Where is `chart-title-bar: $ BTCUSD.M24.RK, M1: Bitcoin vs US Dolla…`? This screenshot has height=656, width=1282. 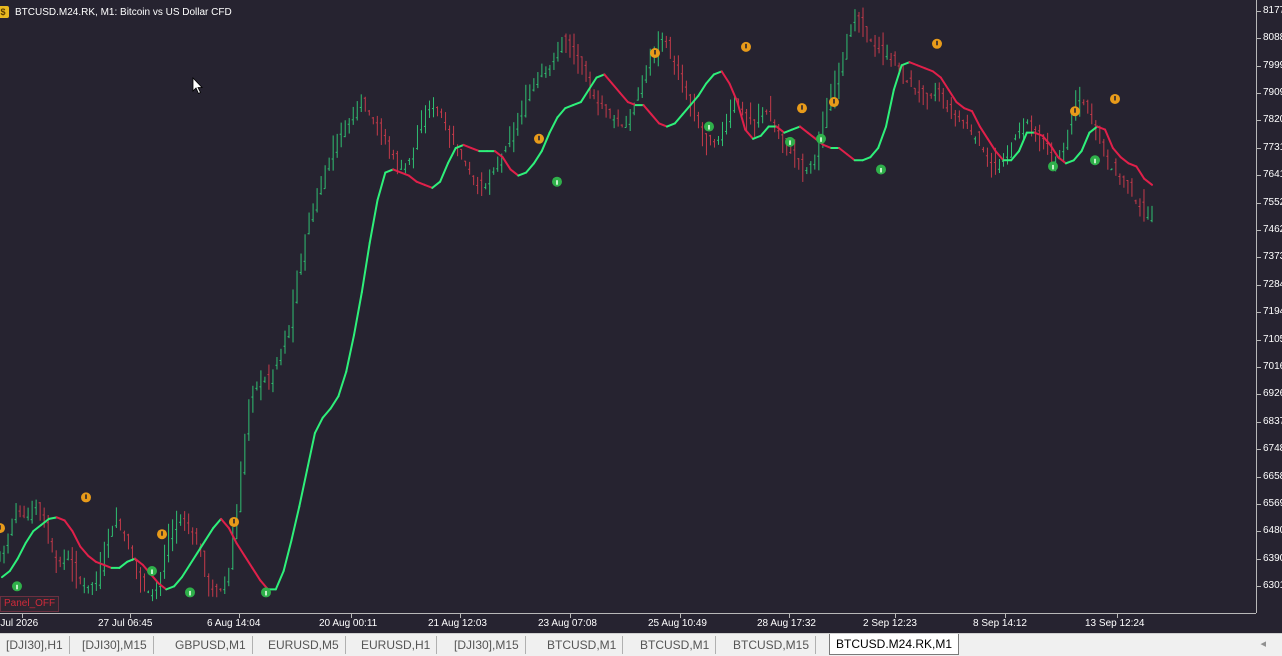
chart-title-bar: $ BTCUSD.M24.RK, M1: Bitcoin vs US Dolla… is located at coordinates (116, 12).